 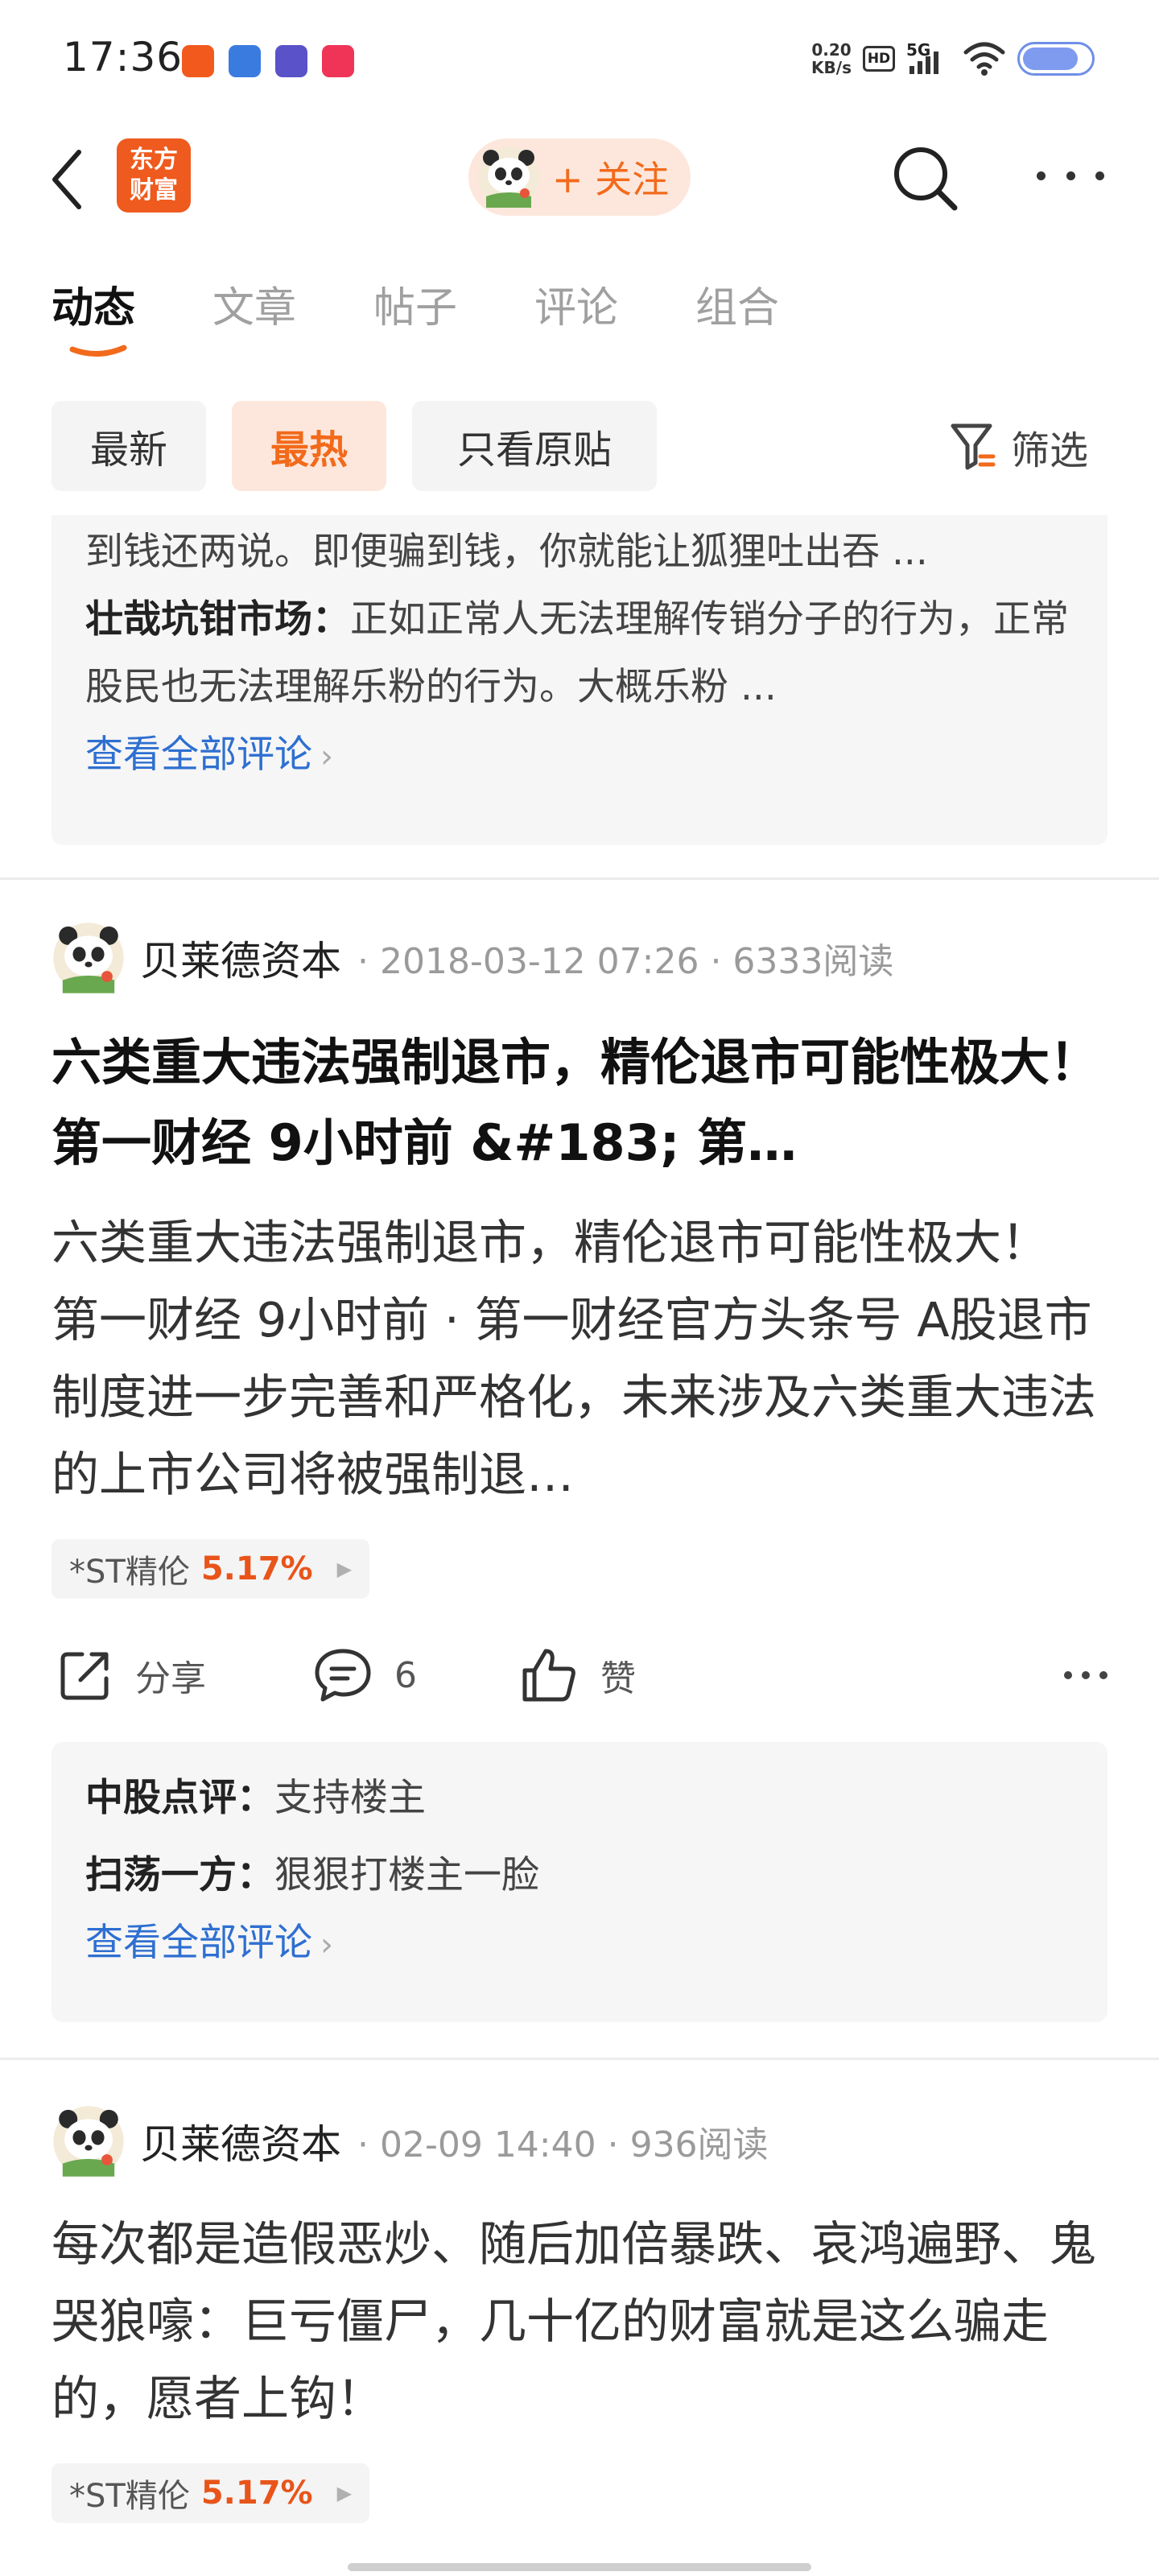 I want to click on battery-icon, so click(x=1056, y=59).